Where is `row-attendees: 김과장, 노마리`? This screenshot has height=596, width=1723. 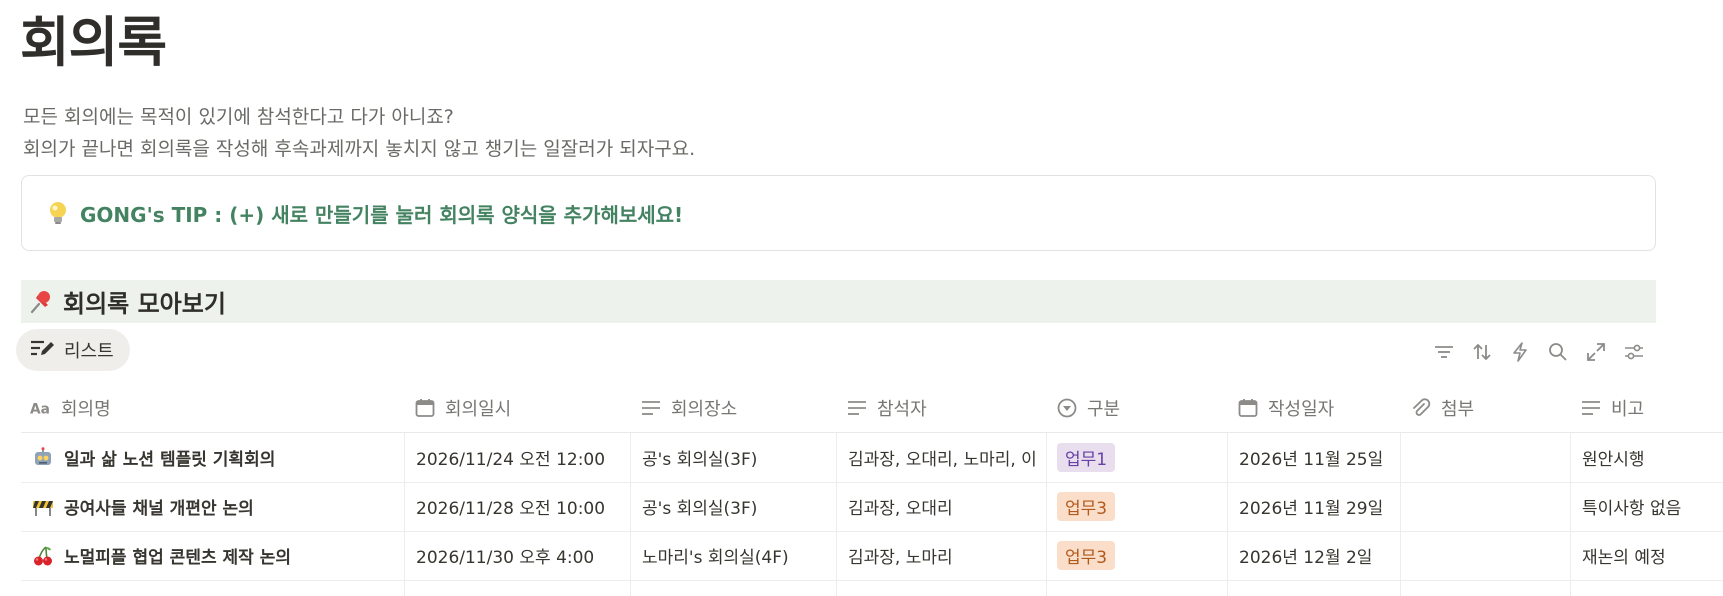
row-attendees: 김과장, 노마리 is located at coordinates (942, 555).